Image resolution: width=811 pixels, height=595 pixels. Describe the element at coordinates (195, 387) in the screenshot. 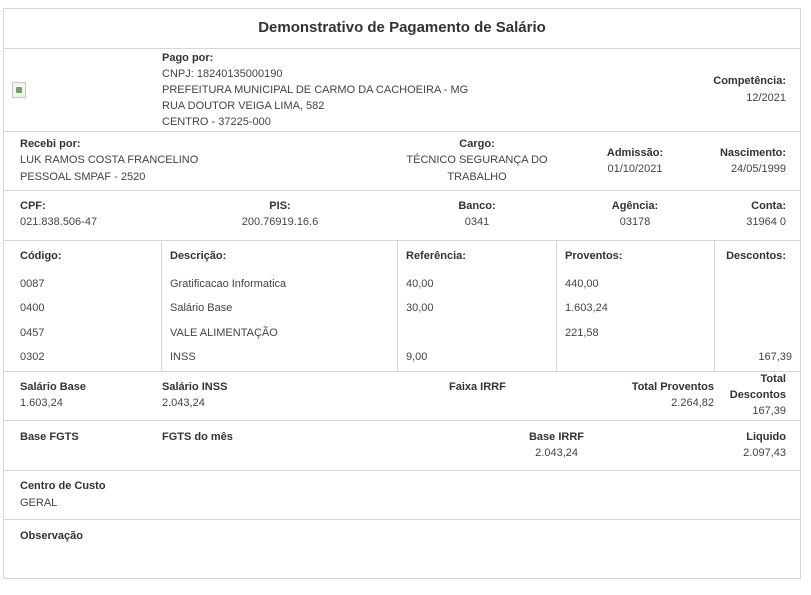

I see `salario-inss-label: Salário INSS` at that location.